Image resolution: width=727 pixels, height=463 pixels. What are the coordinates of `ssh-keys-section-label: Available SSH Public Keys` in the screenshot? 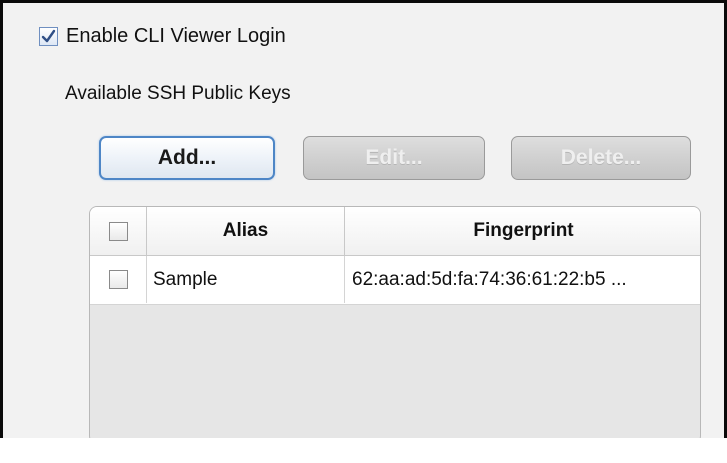 It's located at (178, 93).